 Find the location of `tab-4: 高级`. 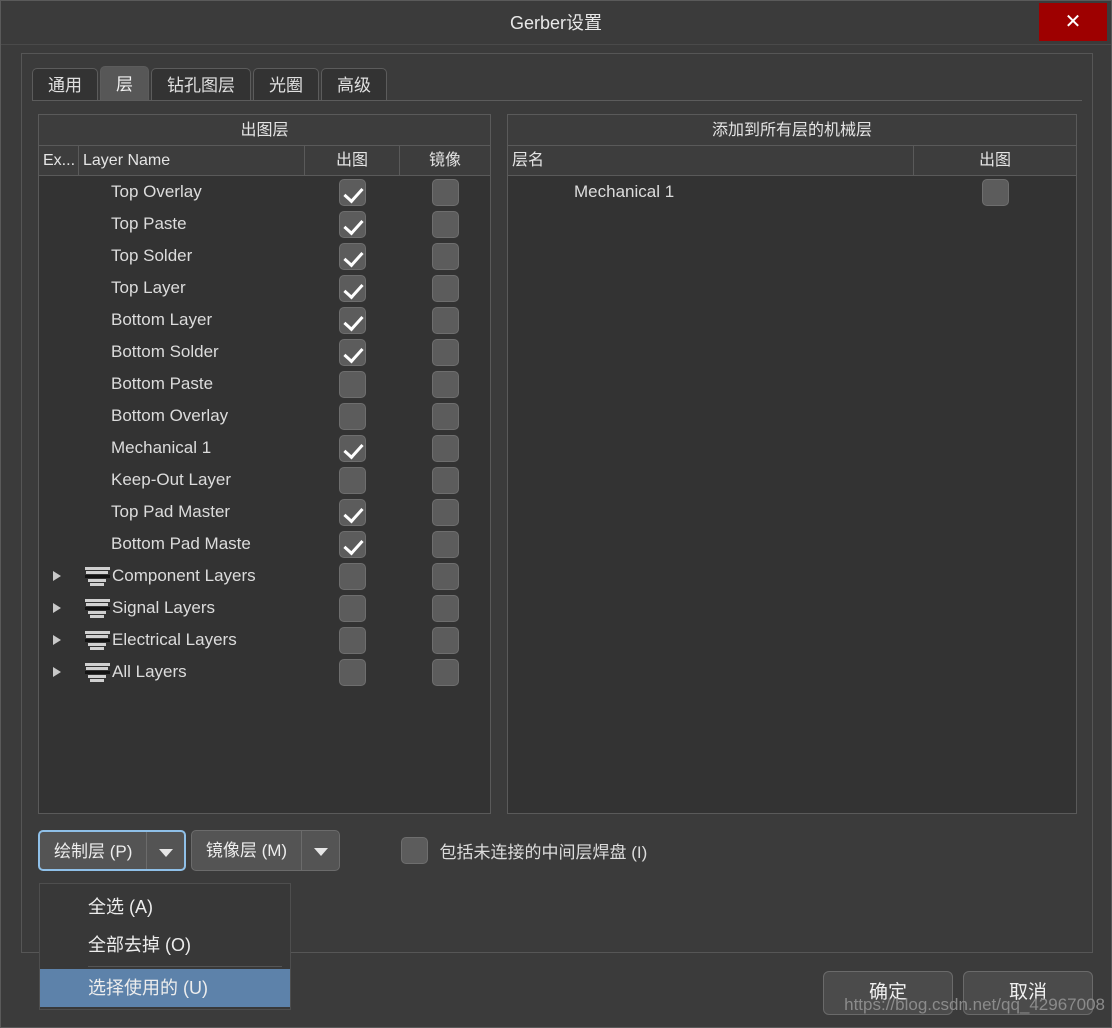

tab-4: 高级 is located at coordinates (354, 84).